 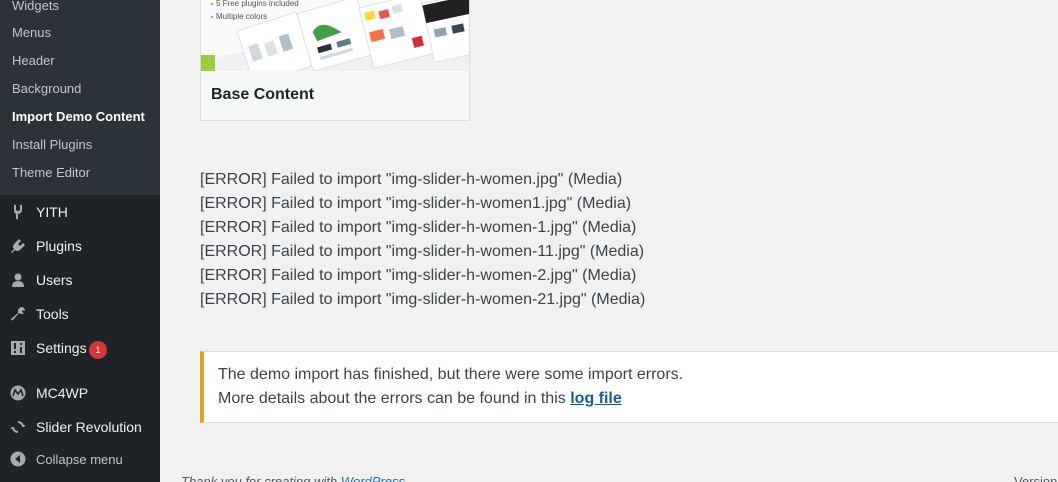 I want to click on menu-item-plugins: Plugins, so click(x=80, y=246).